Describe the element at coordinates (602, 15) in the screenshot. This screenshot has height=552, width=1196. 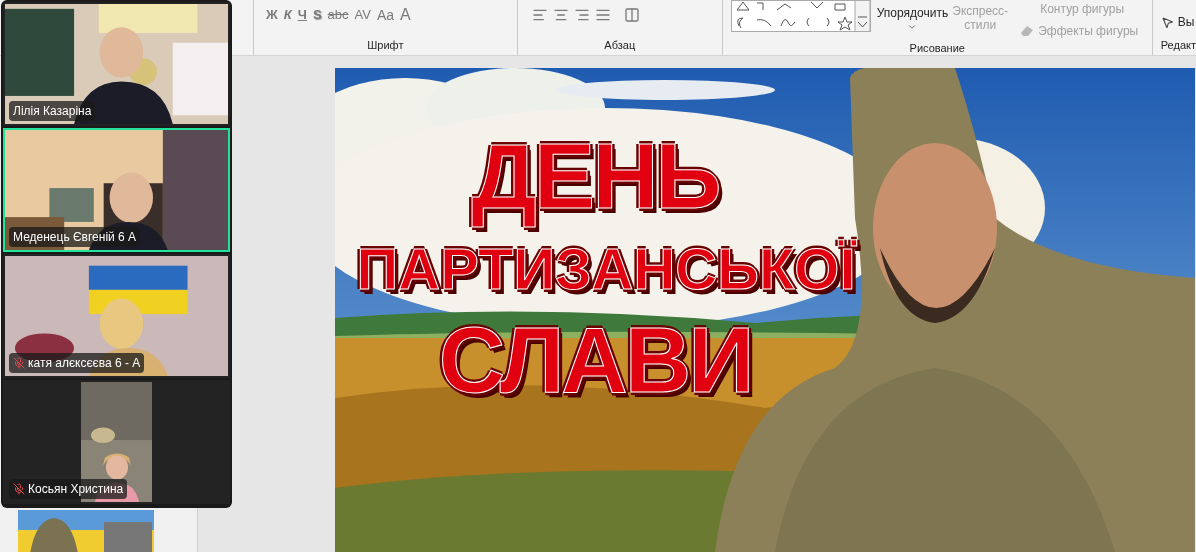
I see `justify-icon` at that location.